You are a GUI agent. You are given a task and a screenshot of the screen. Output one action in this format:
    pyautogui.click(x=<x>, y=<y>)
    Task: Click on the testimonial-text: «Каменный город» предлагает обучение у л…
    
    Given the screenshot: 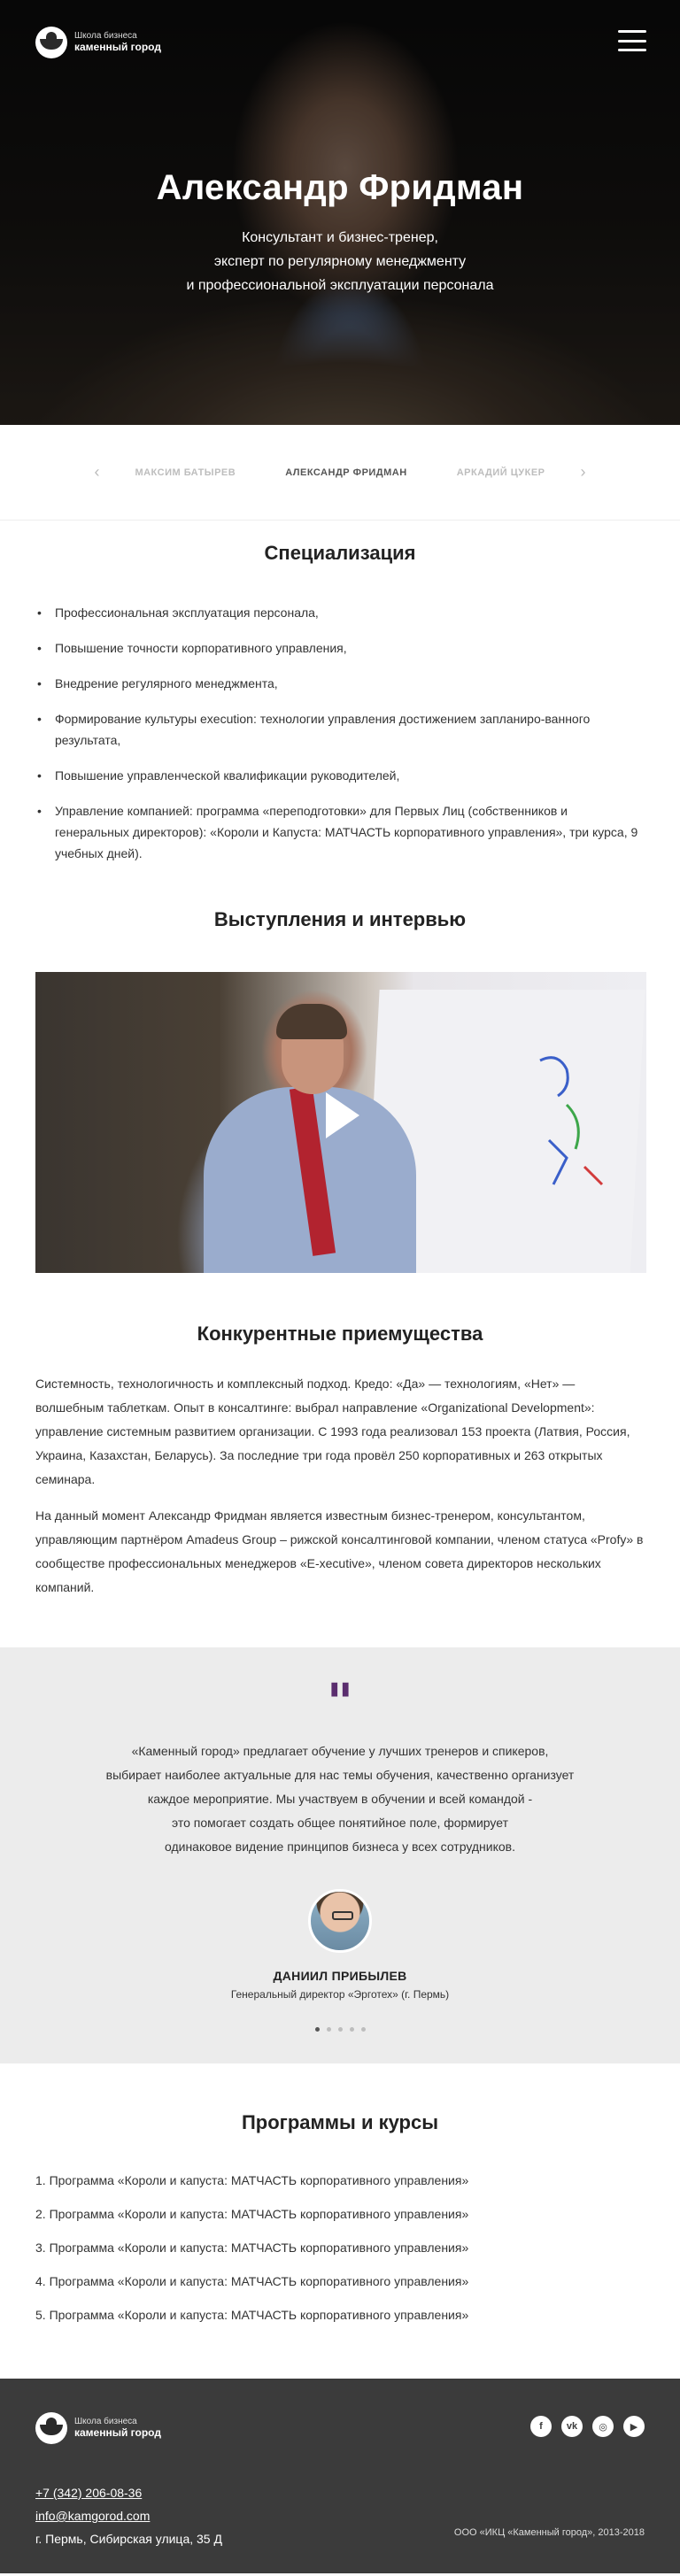 What is the action you would take?
    pyautogui.click(x=340, y=1799)
    